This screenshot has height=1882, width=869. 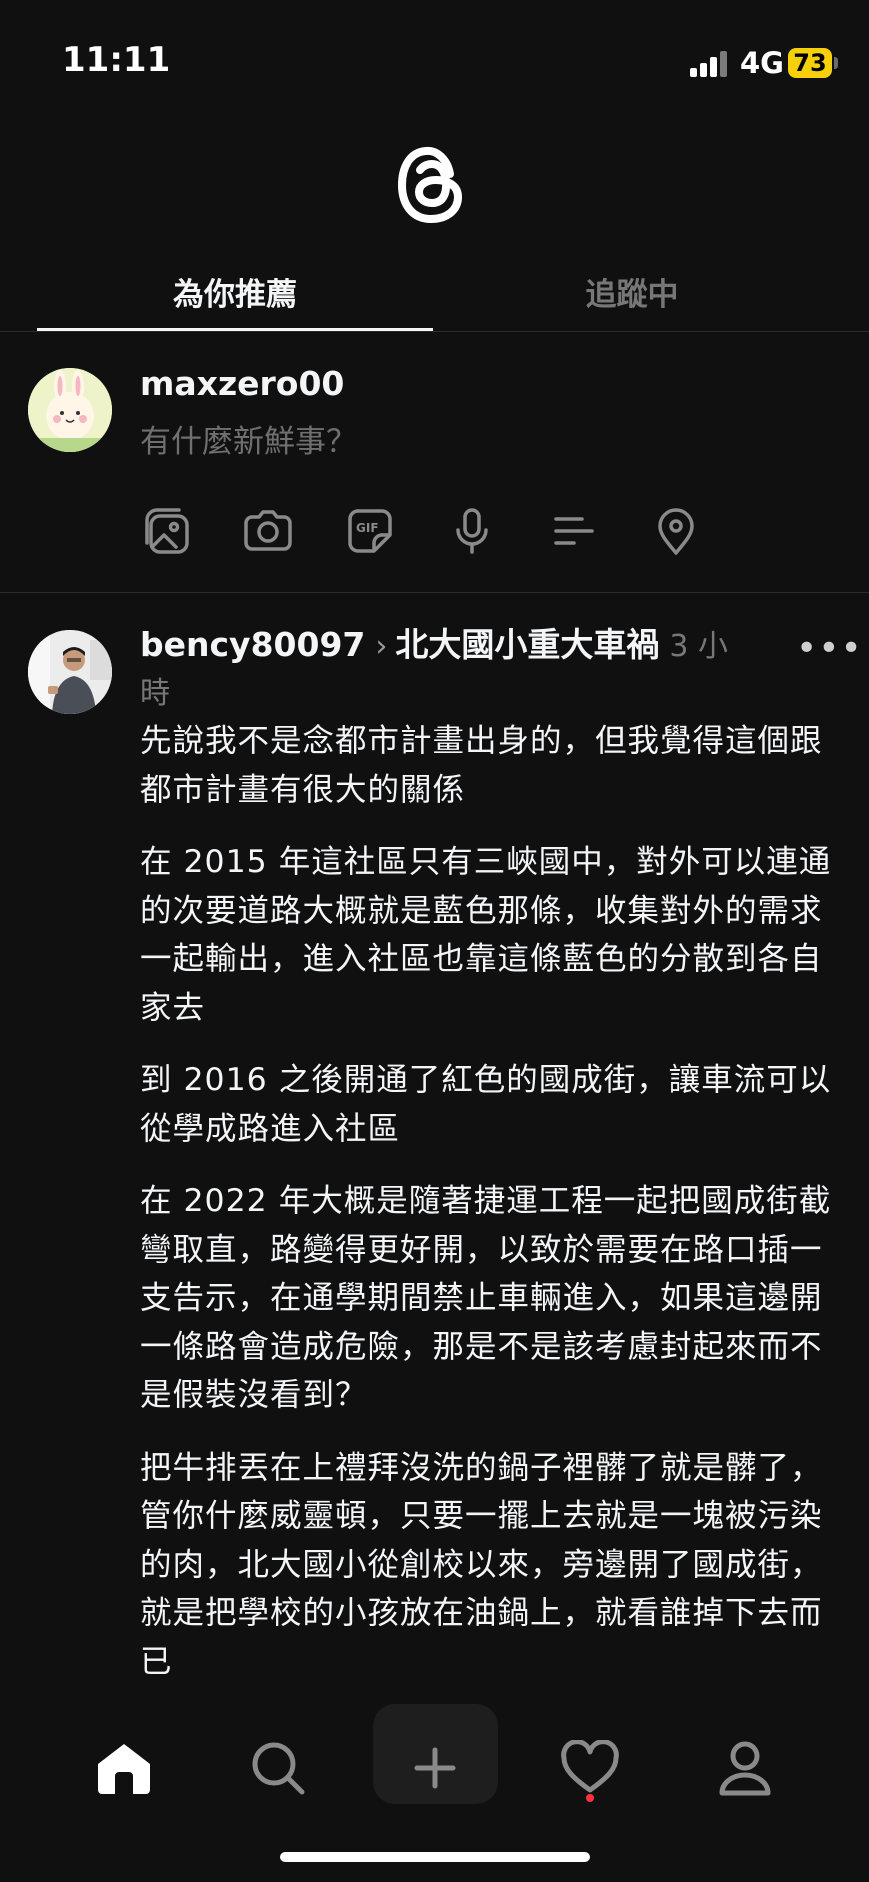 I want to click on post-paragraph: 先說我不是念都市計畫出身的，但我覺得這個跟都市計畫有很大的關係, so click(x=481, y=765).